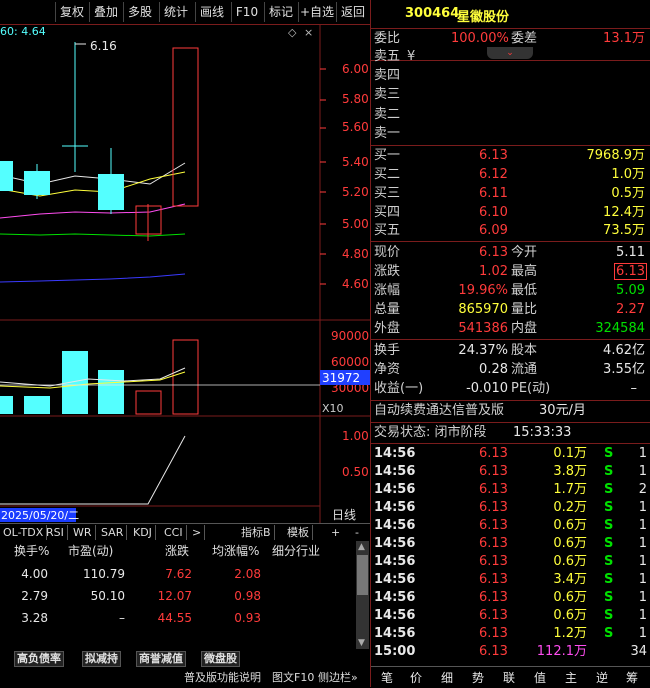 The image size is (650, 688). Describe the element at coordinates (361, 643) in the screenshot. I see `scroll-down-icon: ▼` at that location.